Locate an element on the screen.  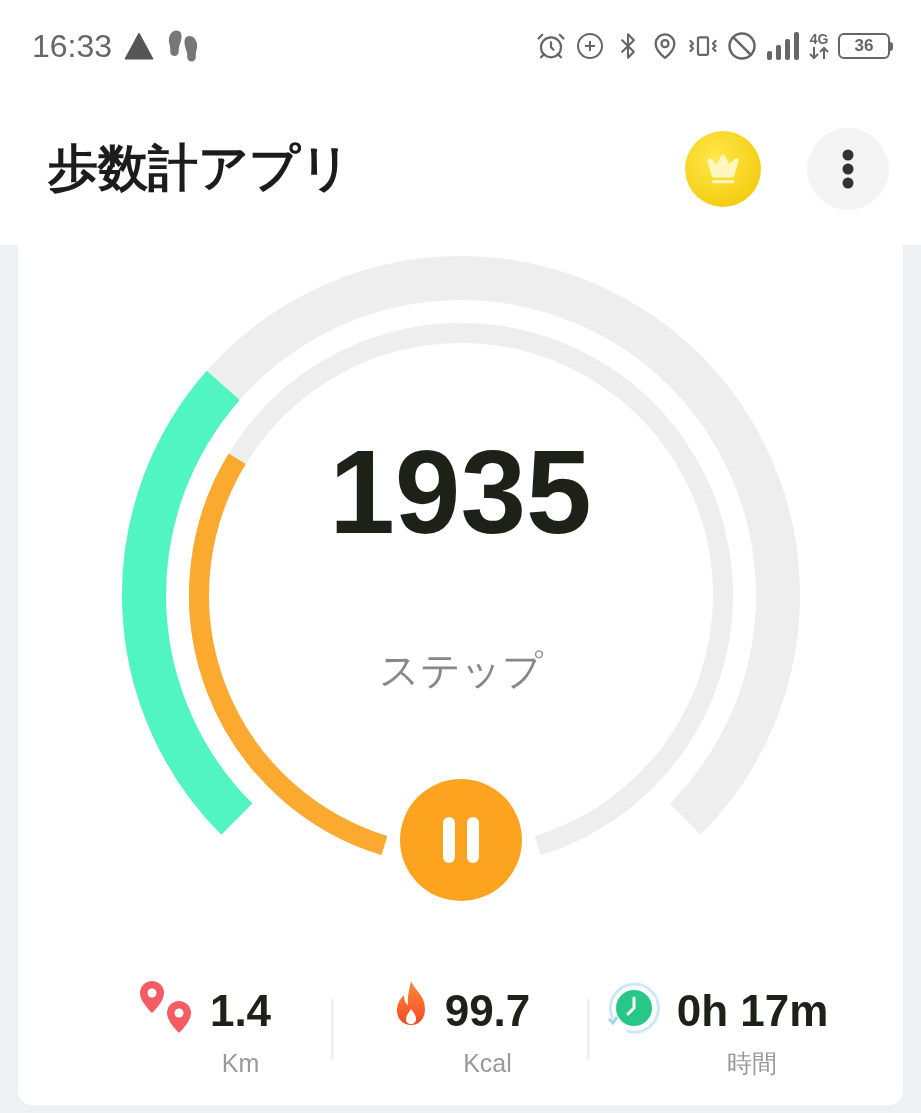
menu-icon is located at coordinates (848, 168).